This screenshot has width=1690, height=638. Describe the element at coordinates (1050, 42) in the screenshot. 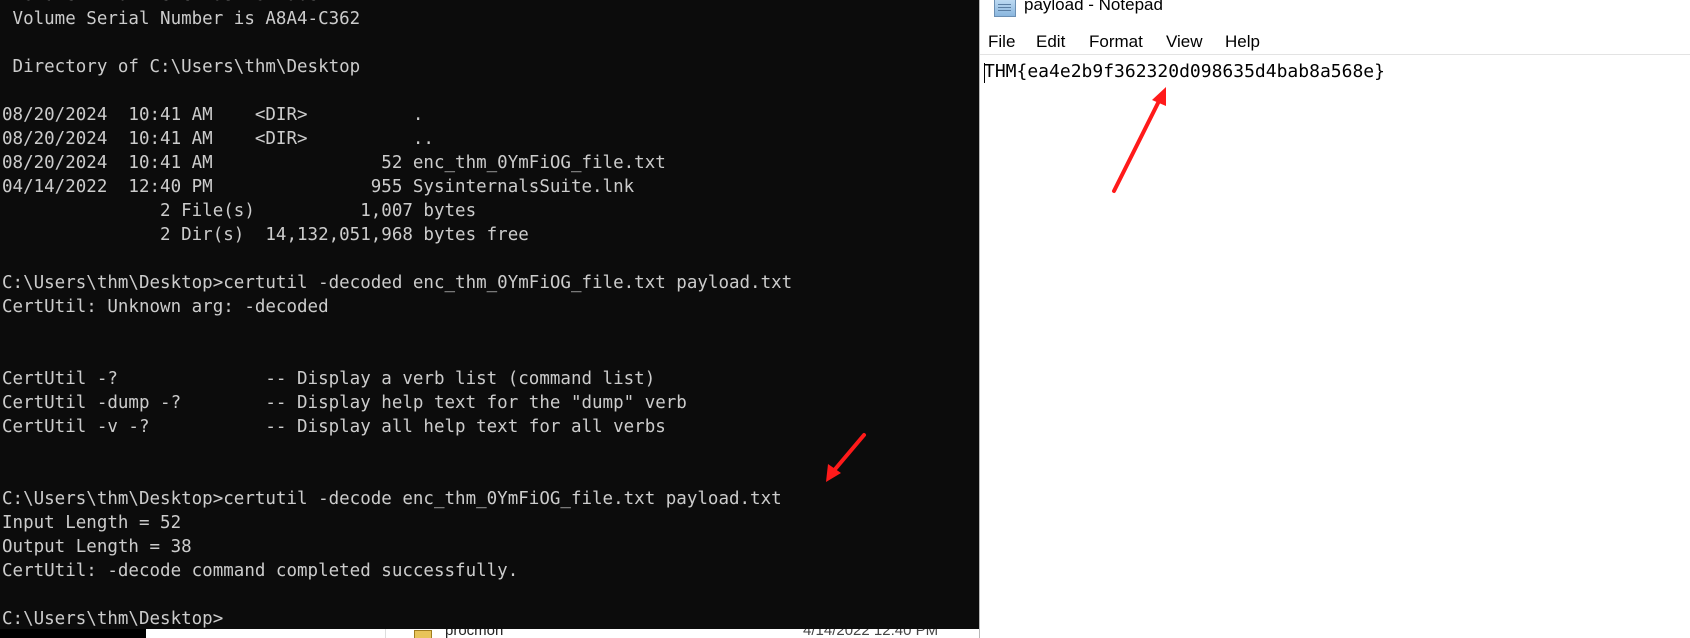

I see `menu-edit: Edit` at that location.